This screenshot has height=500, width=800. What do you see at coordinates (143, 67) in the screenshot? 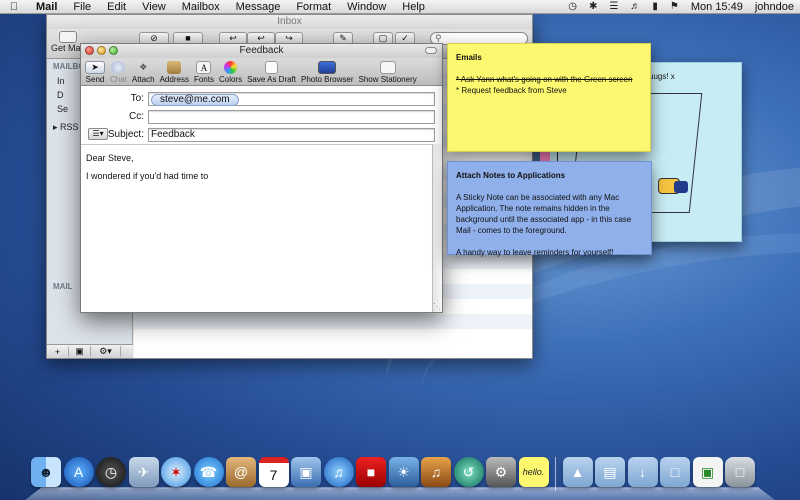
I see `paperclip-icon: ❖` at bounding box center [143, 67].